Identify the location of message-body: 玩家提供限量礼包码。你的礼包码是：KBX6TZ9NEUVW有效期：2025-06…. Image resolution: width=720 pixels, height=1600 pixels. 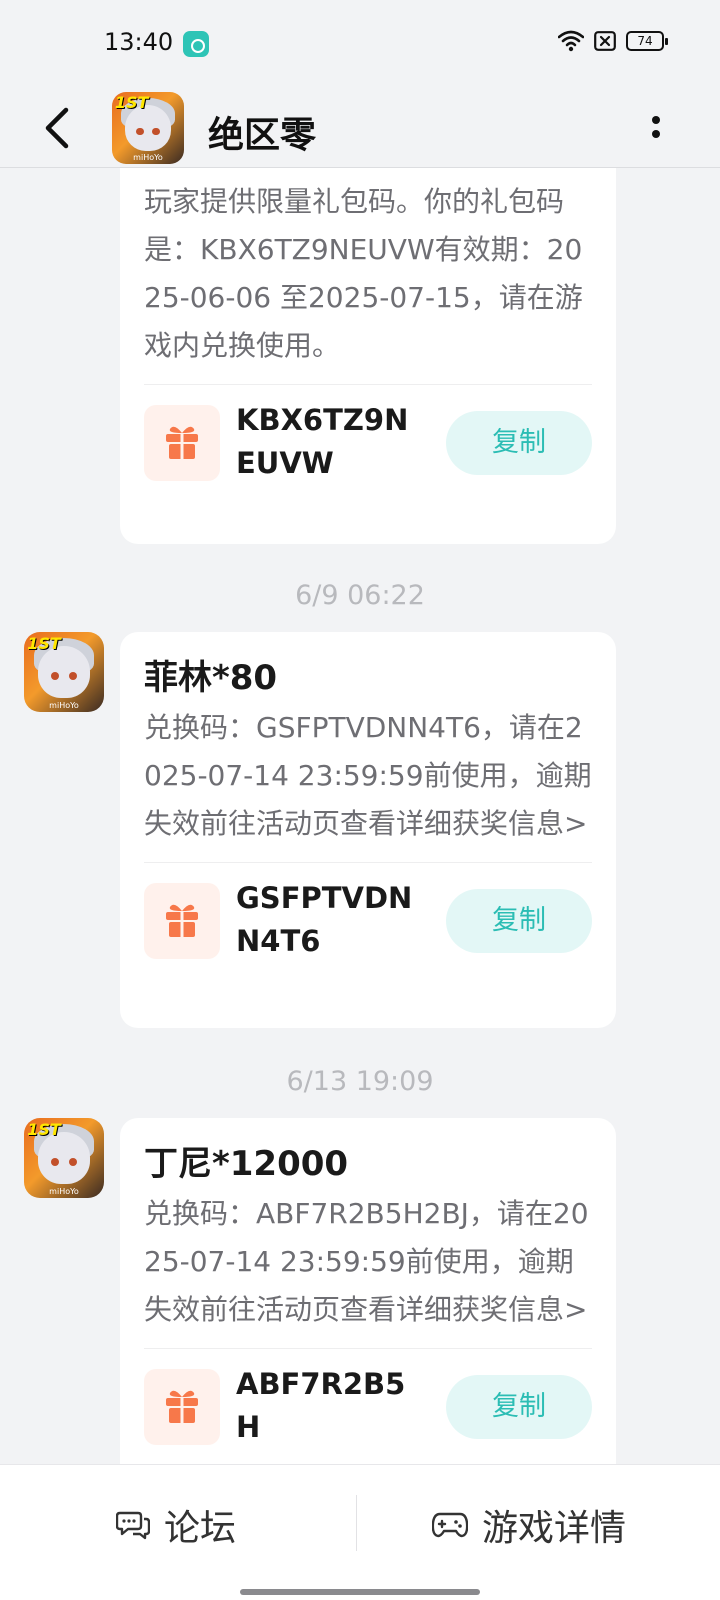
(363, 273).